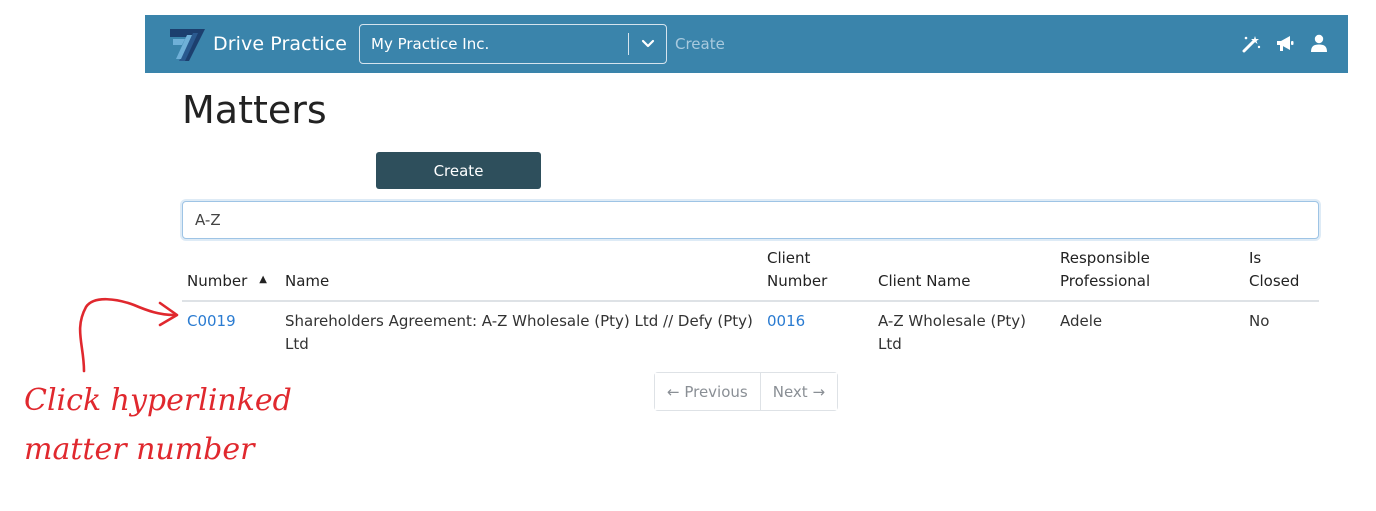 The height and width of the screenshot is (511, 1376). What do you see at coordinates (1105, 258) in the screenshot?
I see `column-header-label: Responsible` at bounding box center [1105, 258].